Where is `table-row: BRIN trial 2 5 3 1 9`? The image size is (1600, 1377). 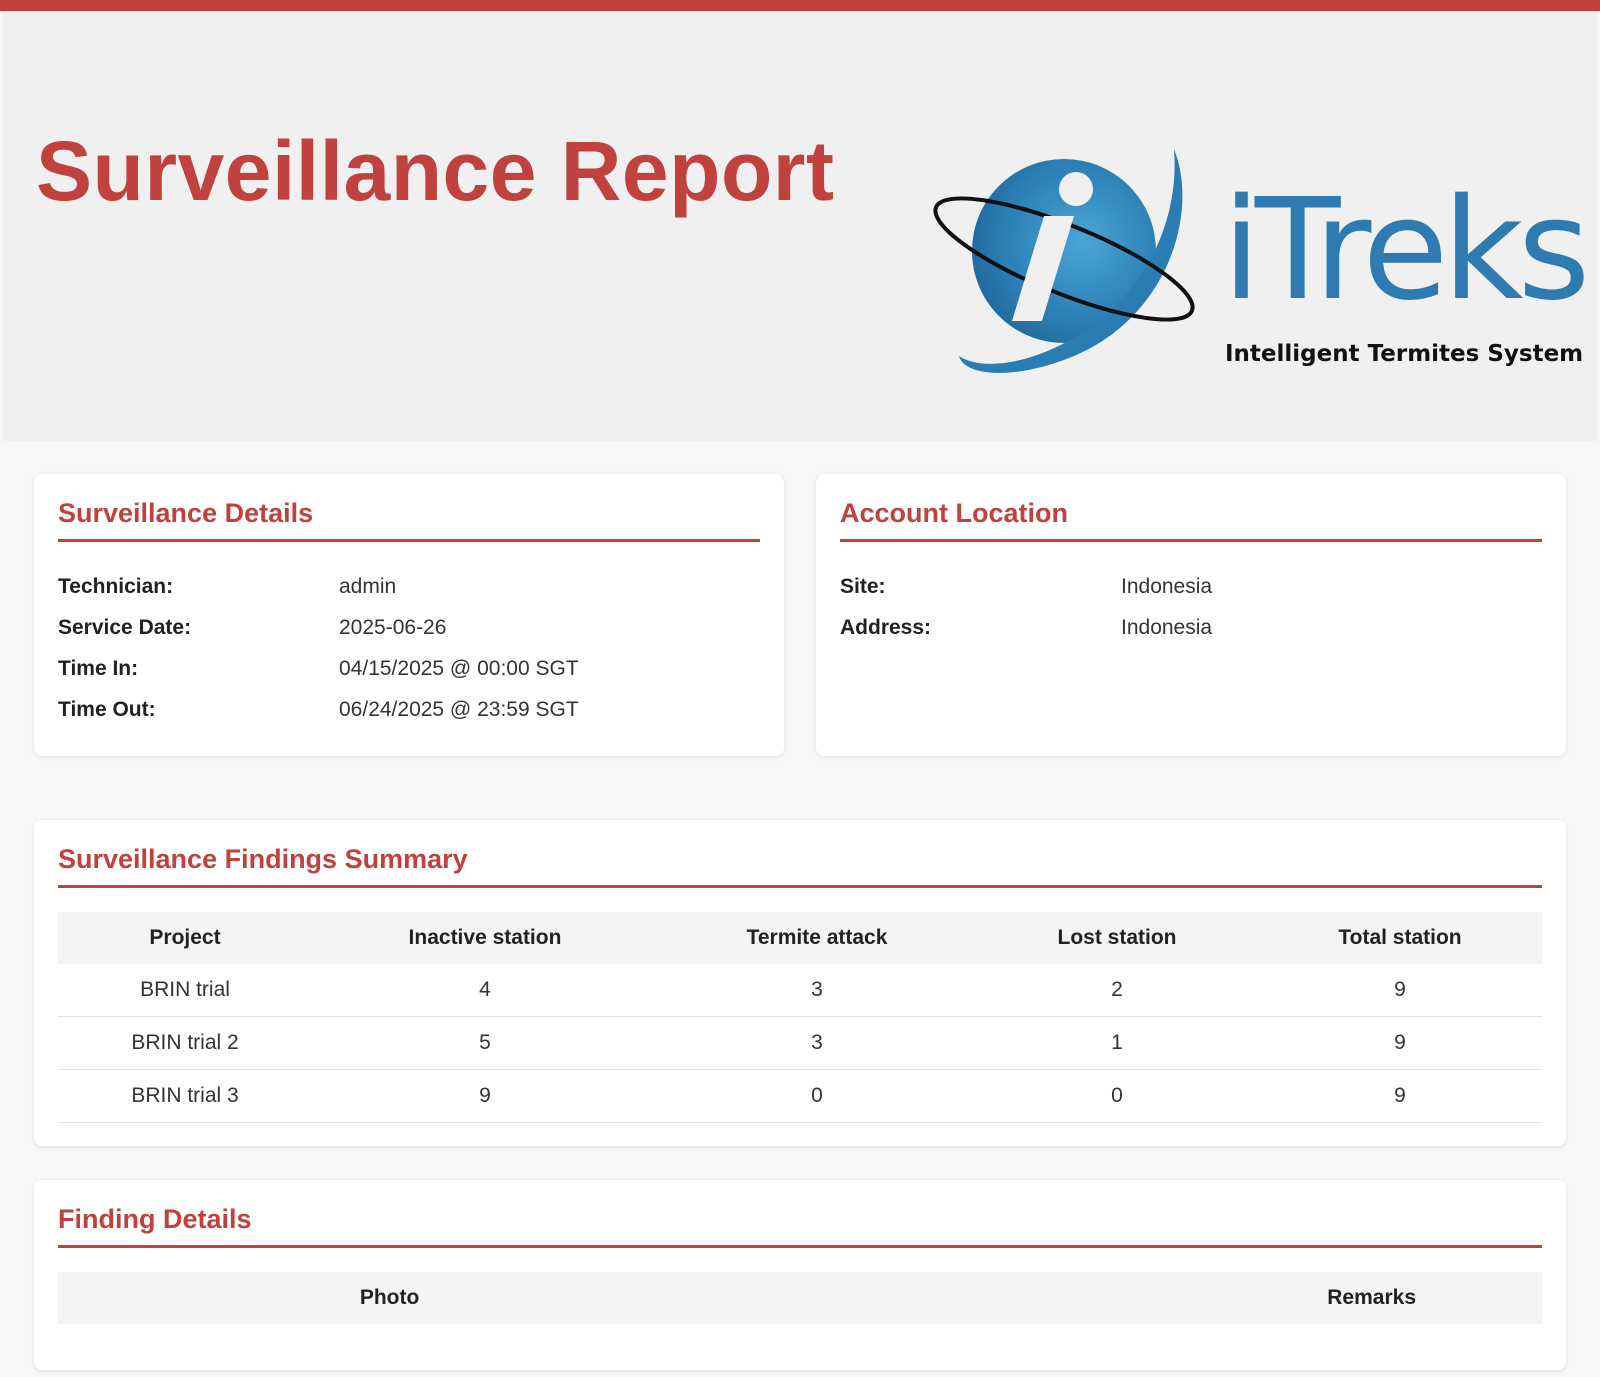
table-row: BRIN trial 2 5 3 1 9 is located at coordinates (800, 1043).